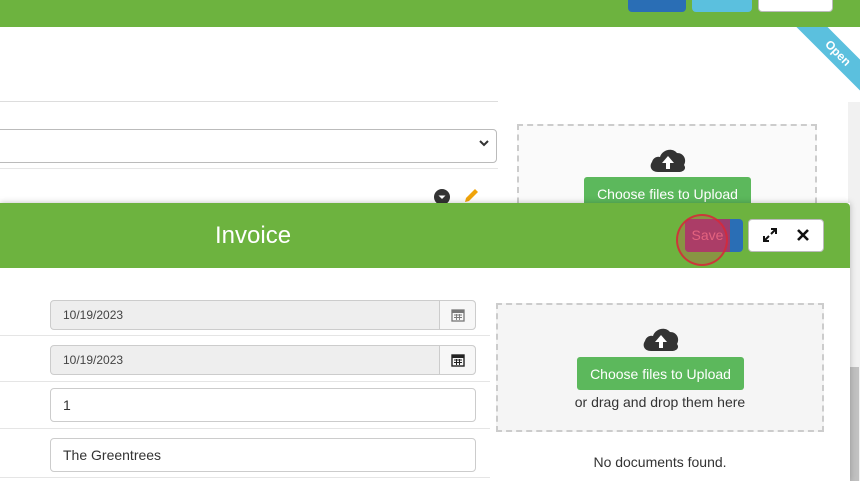  Describe the element at coordinates (253, 235) in the screenshot. I see `modal-title: Invoice` at that location.